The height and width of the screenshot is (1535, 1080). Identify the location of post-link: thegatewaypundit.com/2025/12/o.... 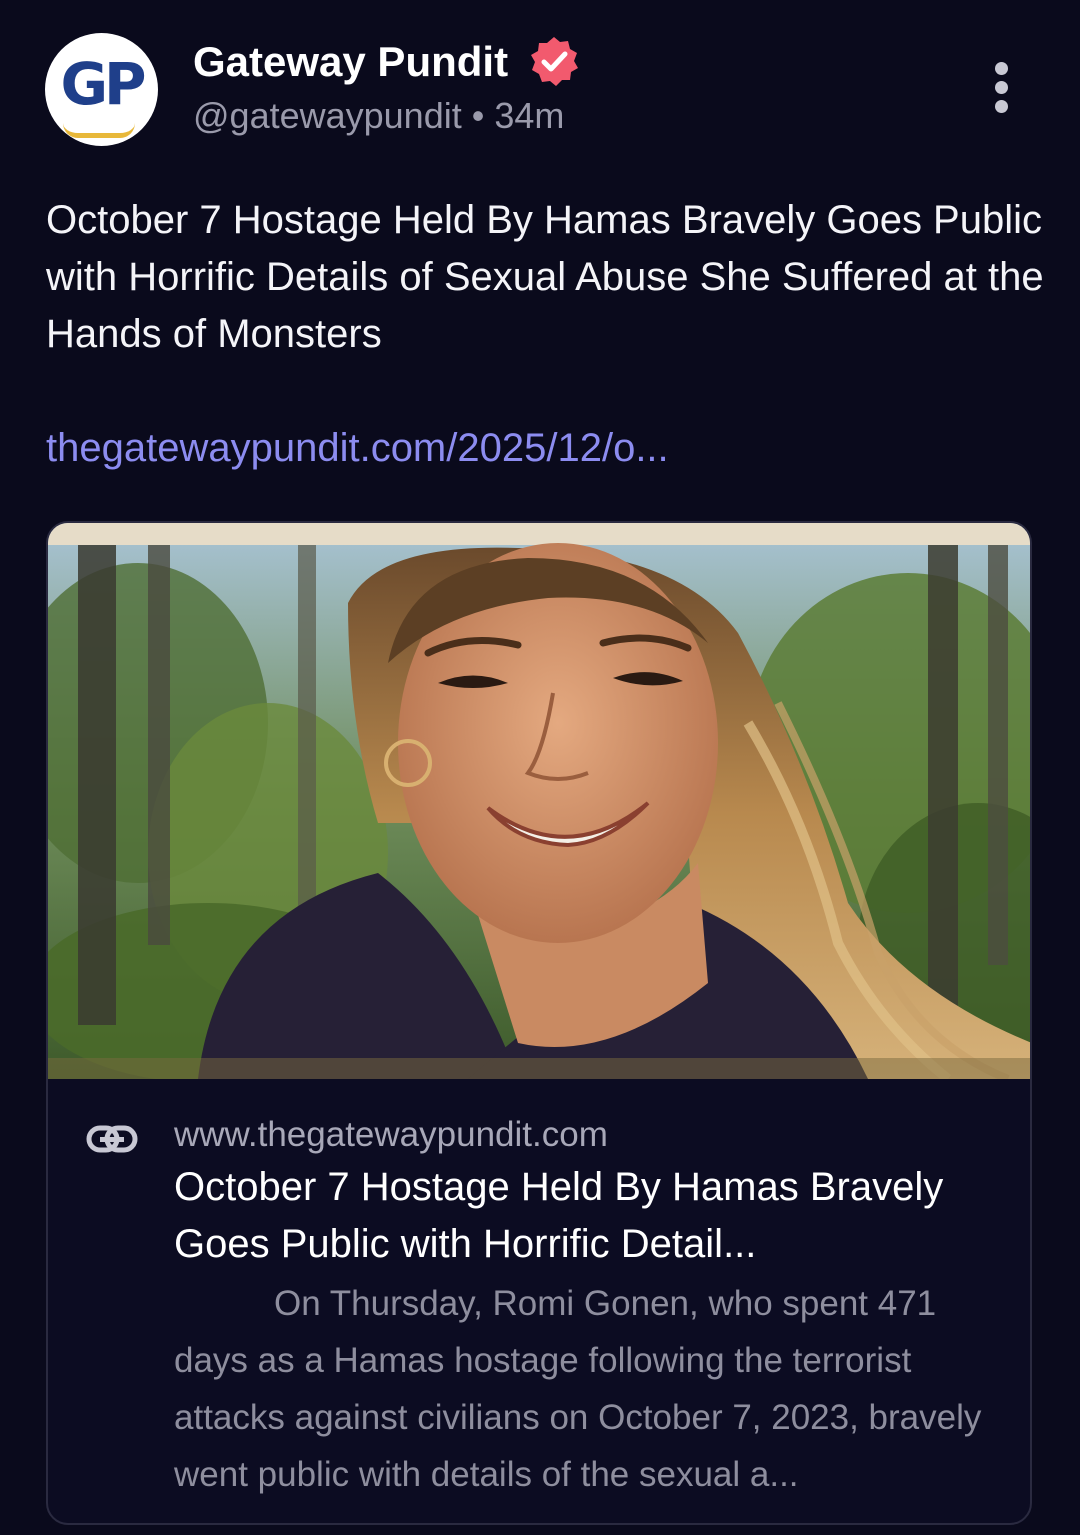
(357, 448).